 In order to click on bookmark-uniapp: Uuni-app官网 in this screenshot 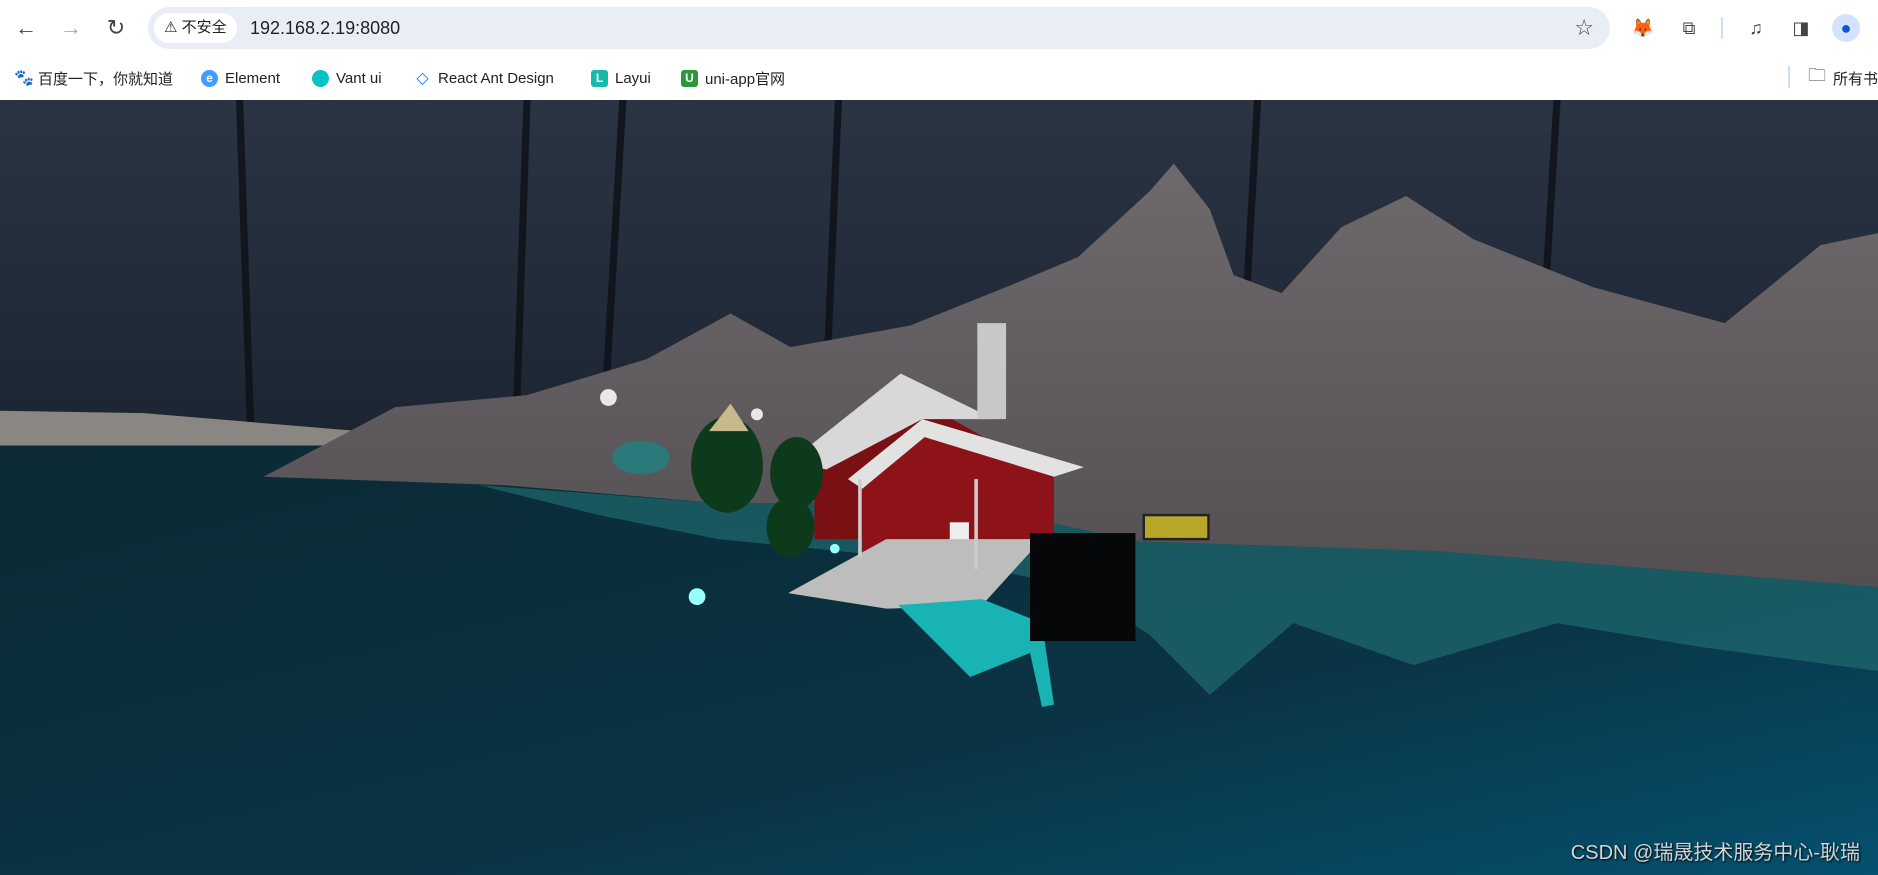, I will do `click(733, 78)`.